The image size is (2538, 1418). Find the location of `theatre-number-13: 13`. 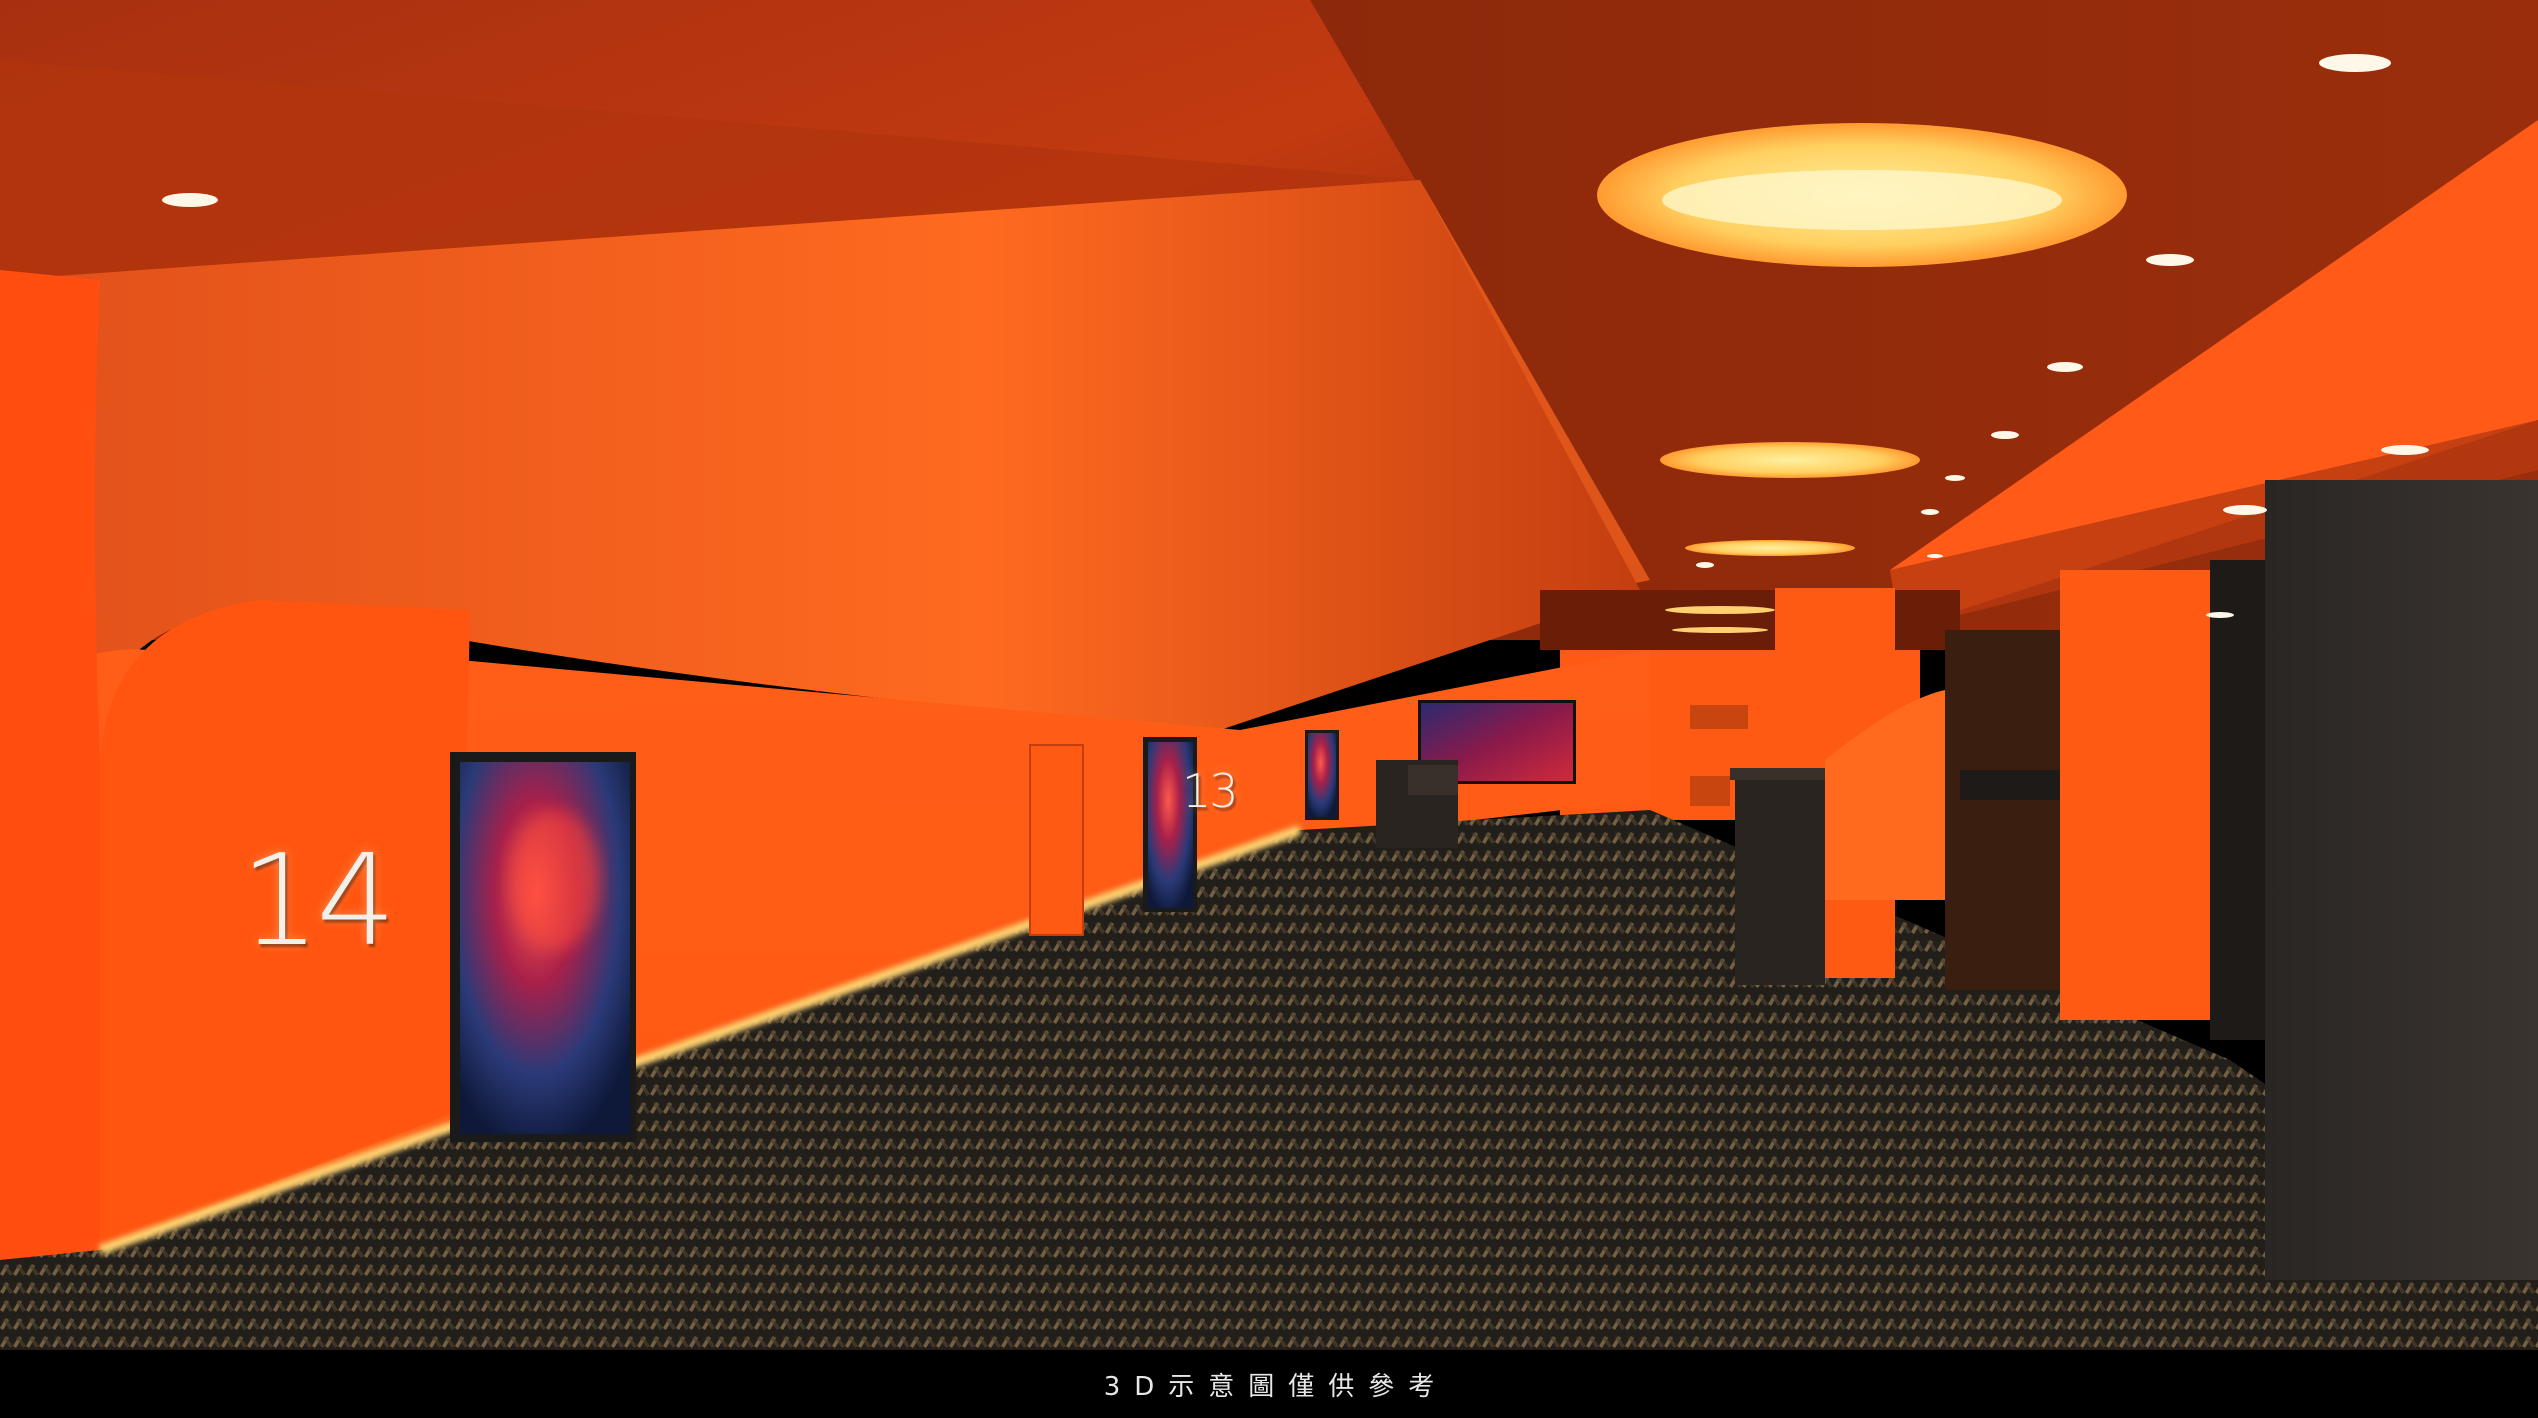

theatre-number-13: 13 is located at coordinates (1210, 791).